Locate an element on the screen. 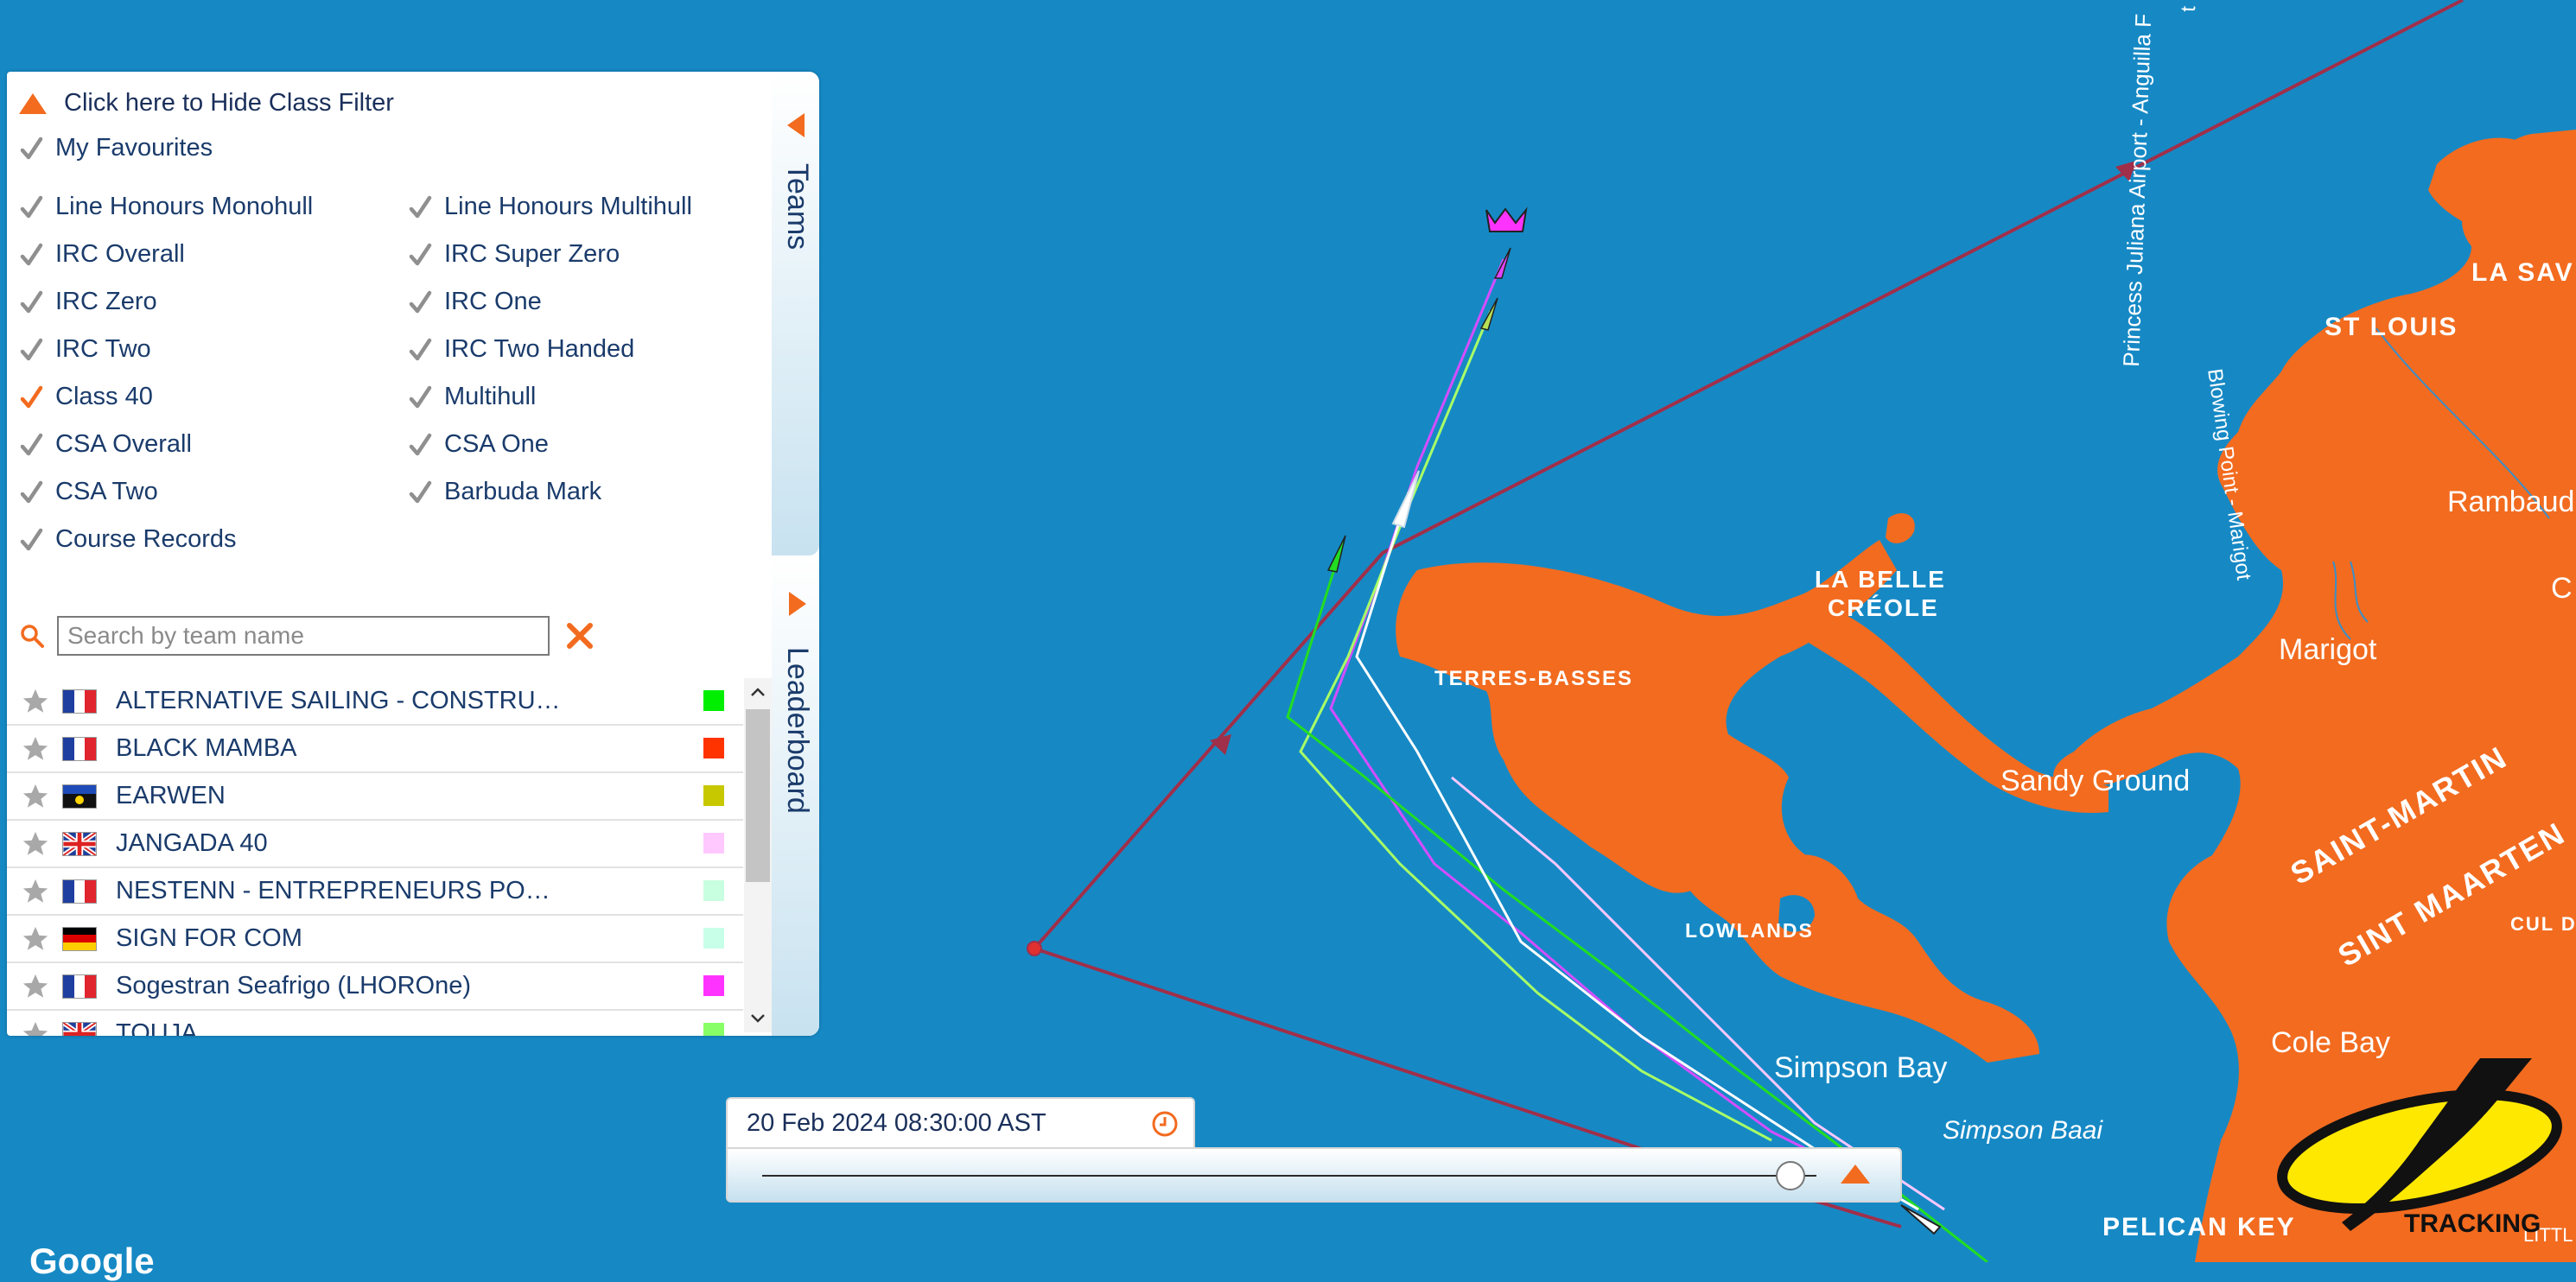  class-filter-line-honours-monohull: Line Honours Monohull is located at coordinates (166, 207).